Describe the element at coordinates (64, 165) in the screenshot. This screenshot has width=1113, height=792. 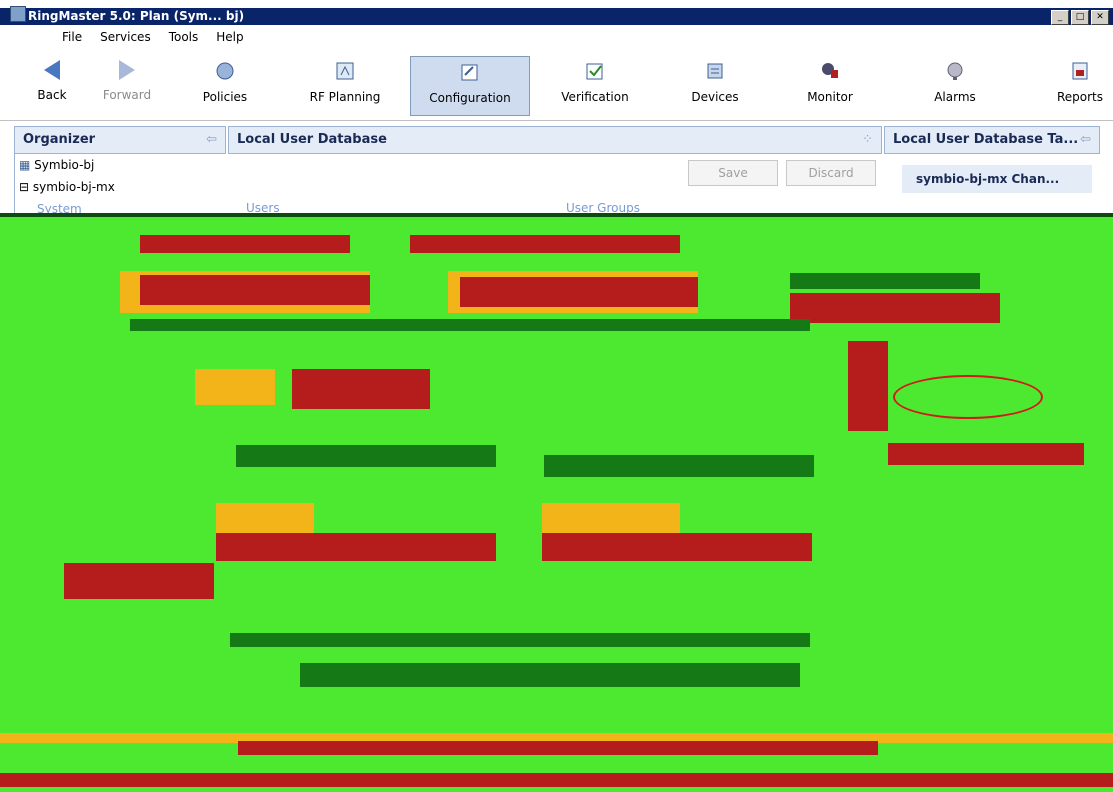
I see `tree-item-label: Symbio-bj` at that location.